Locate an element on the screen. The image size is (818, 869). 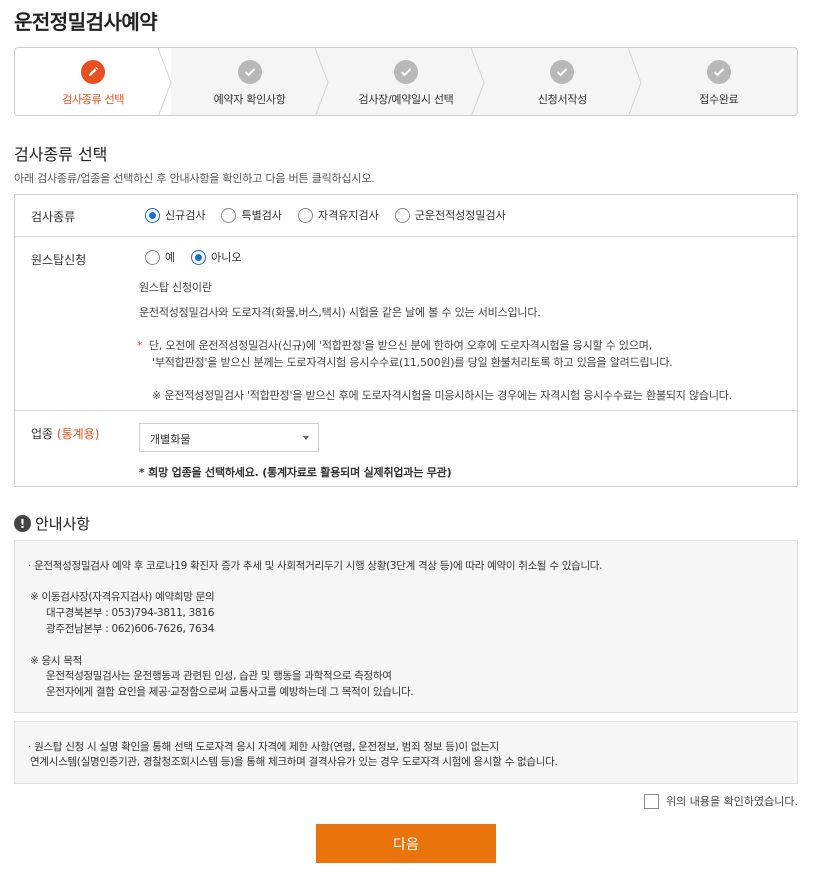
industry-label: 업종 (통계용) is located at coordinates (65, 434).